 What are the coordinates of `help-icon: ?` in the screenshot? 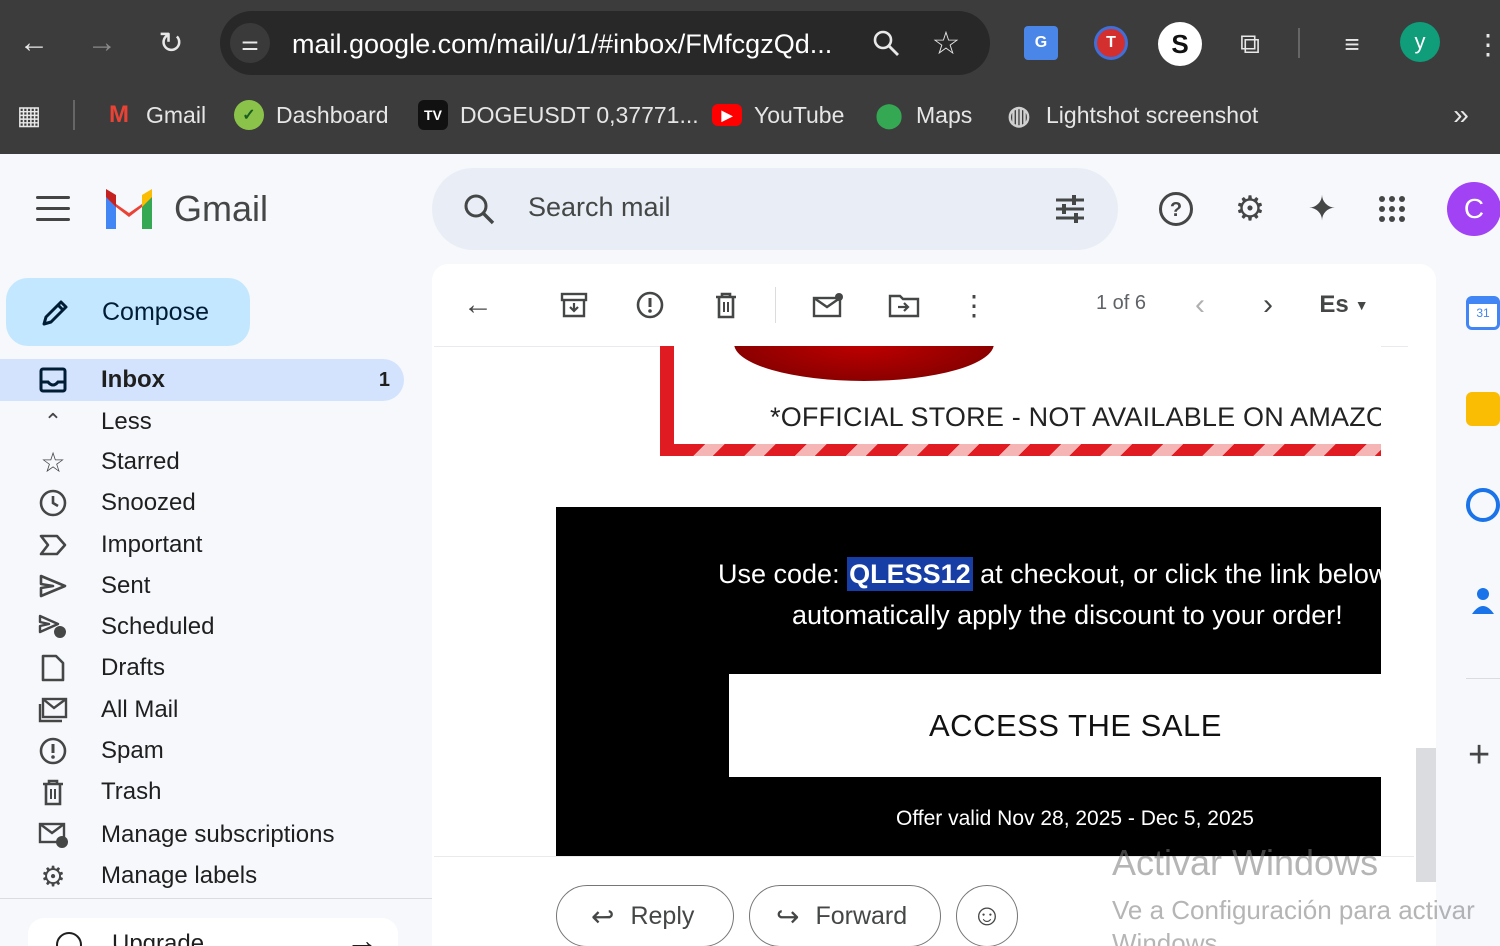 It's located at (1176, 209).